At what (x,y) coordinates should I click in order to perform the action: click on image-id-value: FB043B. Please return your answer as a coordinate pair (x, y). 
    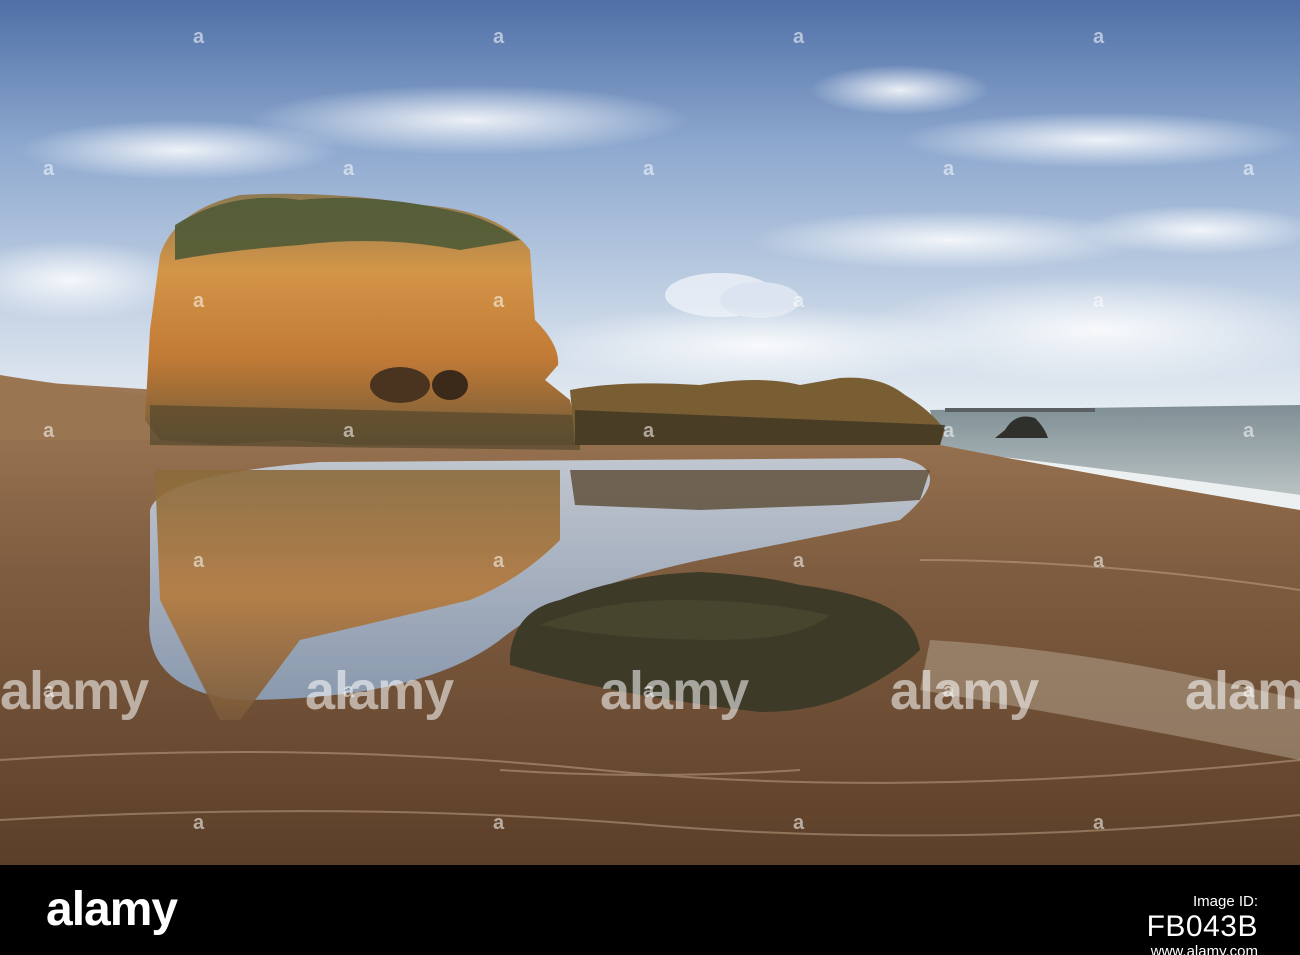
    Looking at the image, I should click on (1202, 926).